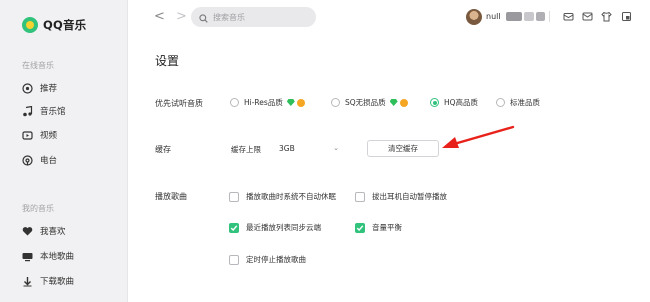 The width and height of the screenshot is (650, 302). What do you see at coordinates (387, 227) in the screenshot?
I see `checkbox-label: 音量平衡` at bounding box center [387, 227].